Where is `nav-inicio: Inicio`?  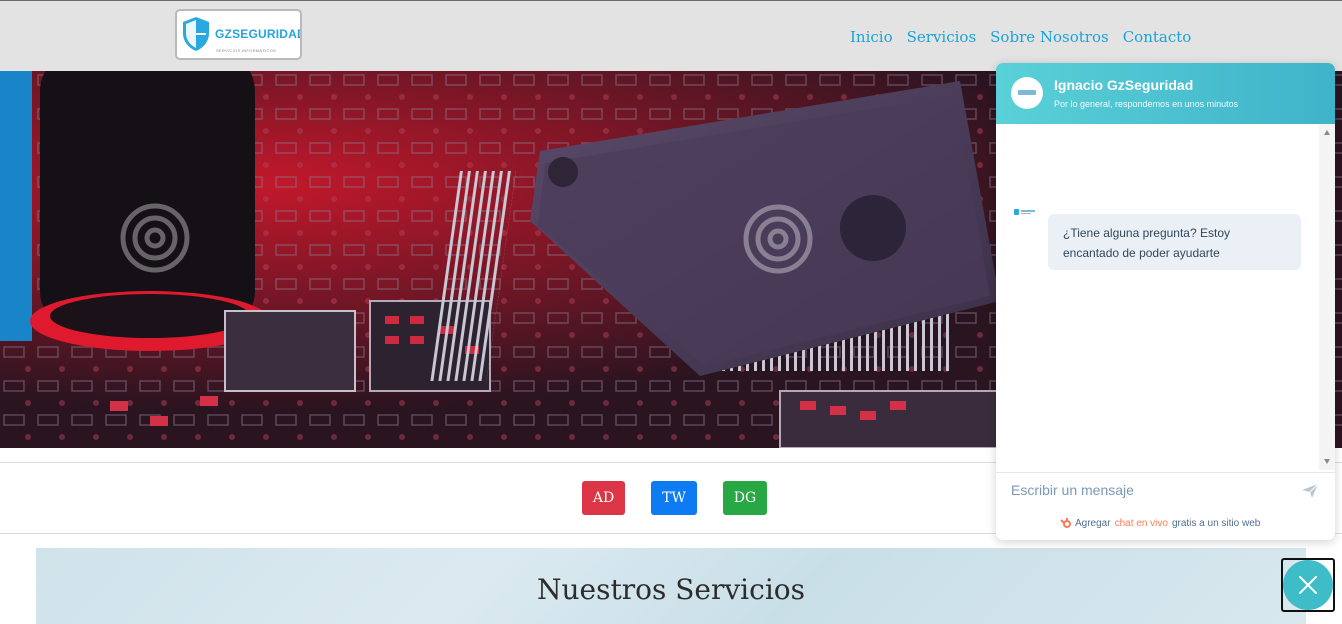 nav-inicio: Inicio is located at coordinates (871, 37).